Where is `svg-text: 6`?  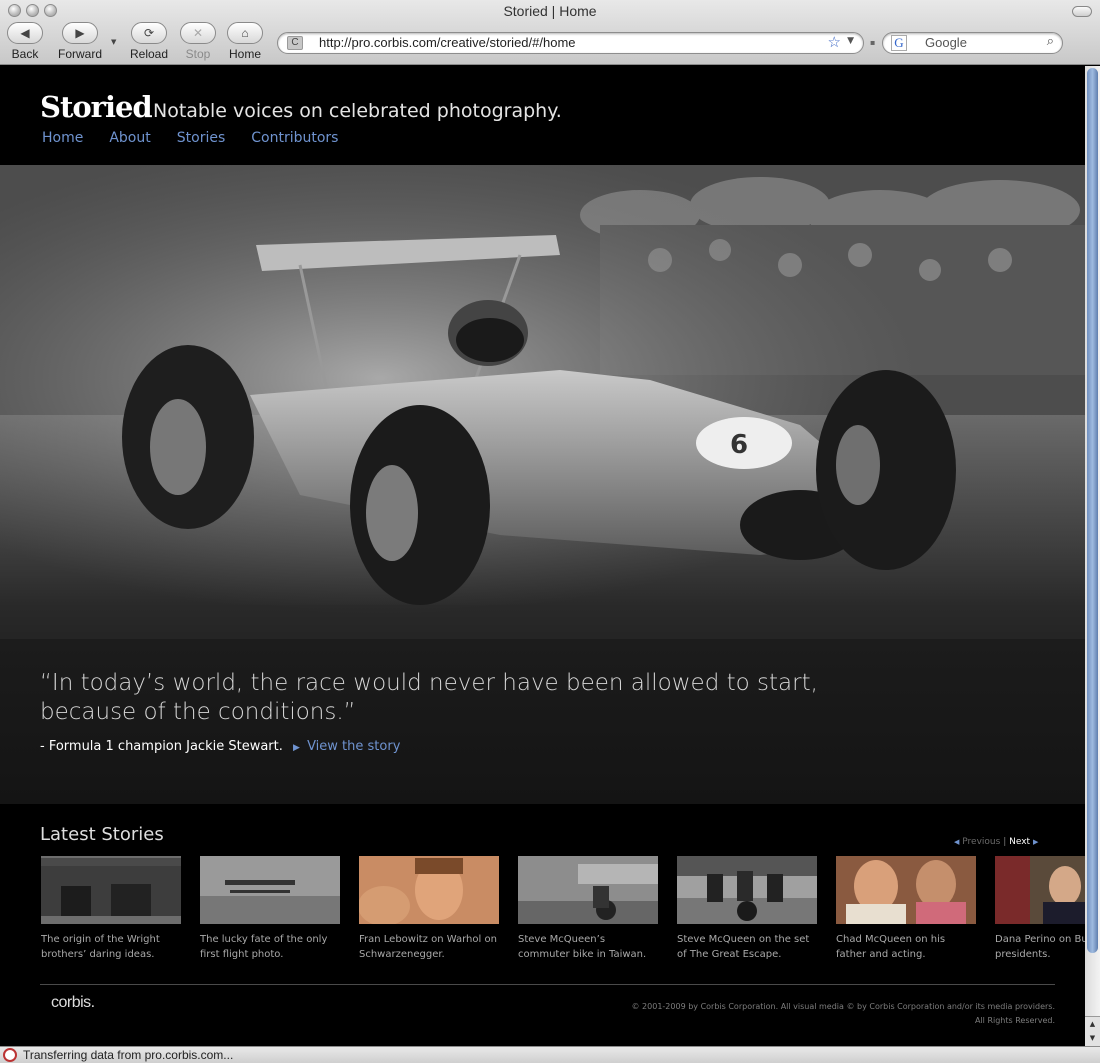
svg-text: 6 is located at coordinates (739, 445).